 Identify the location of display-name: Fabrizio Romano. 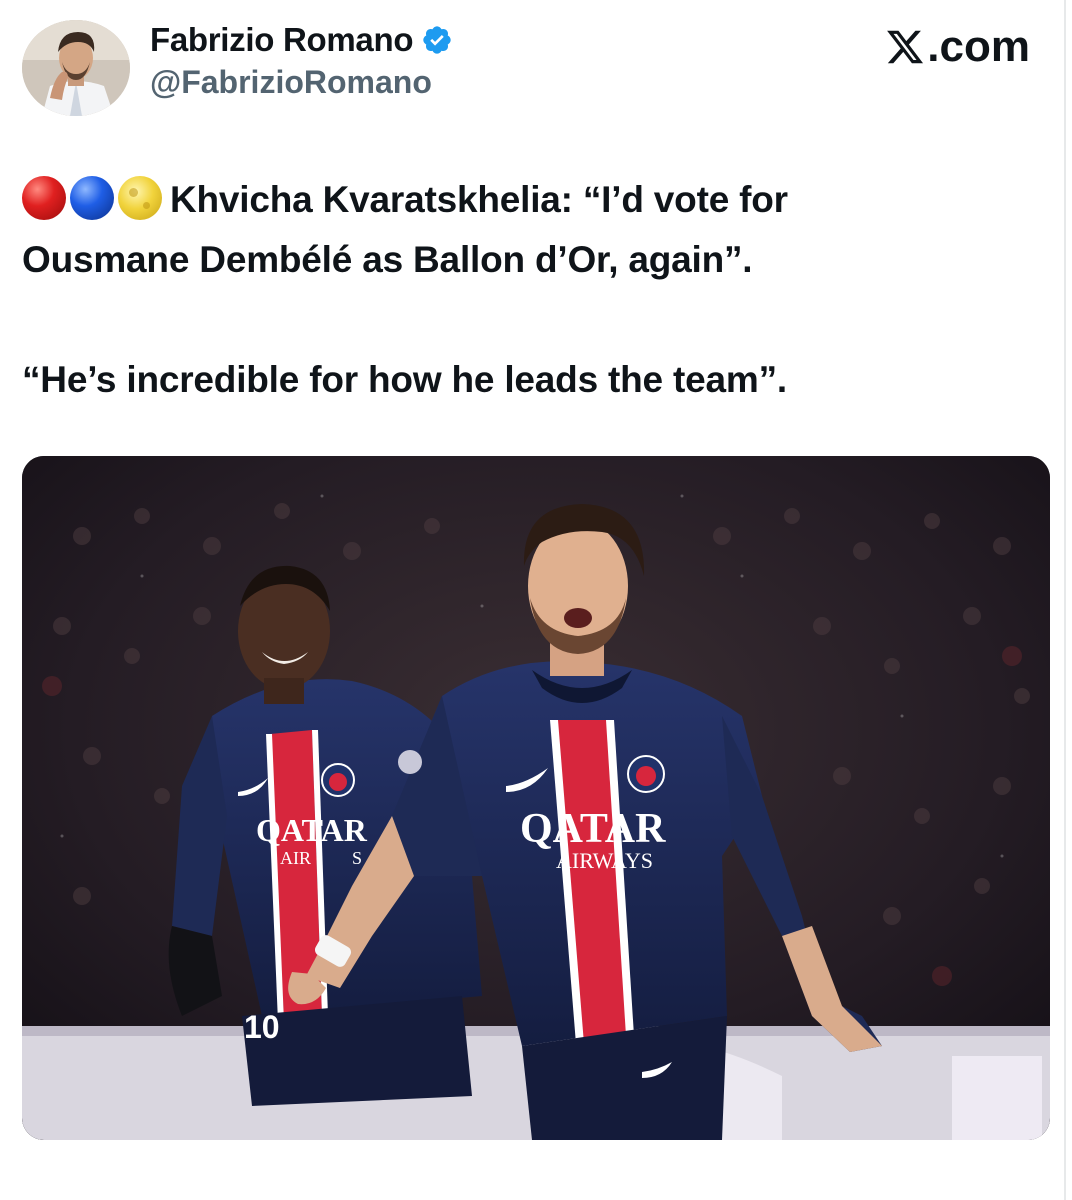
(281, 40).